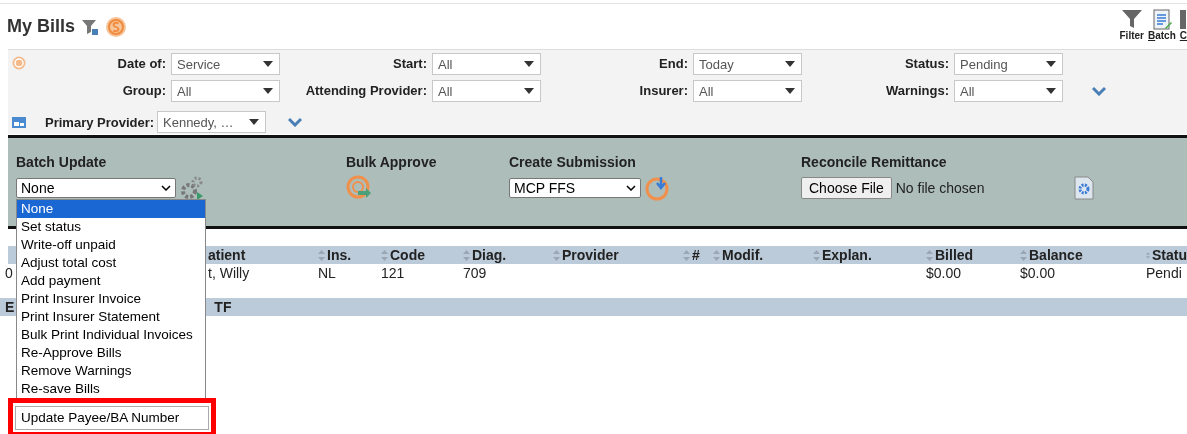  I want to click on filter-label: Status:, so click(926, 64).